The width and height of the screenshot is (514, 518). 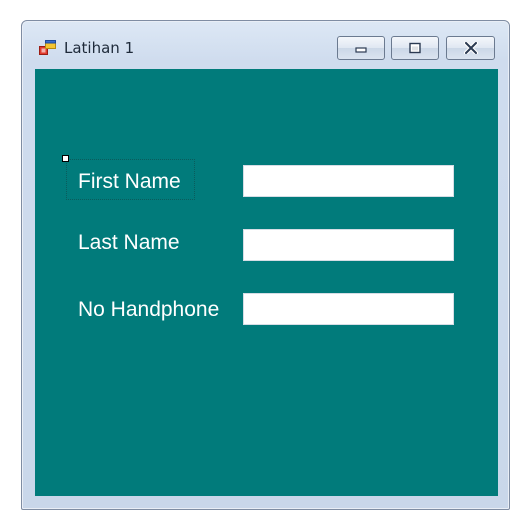 I want to click on last-name-input, so click(x=348, y=245).